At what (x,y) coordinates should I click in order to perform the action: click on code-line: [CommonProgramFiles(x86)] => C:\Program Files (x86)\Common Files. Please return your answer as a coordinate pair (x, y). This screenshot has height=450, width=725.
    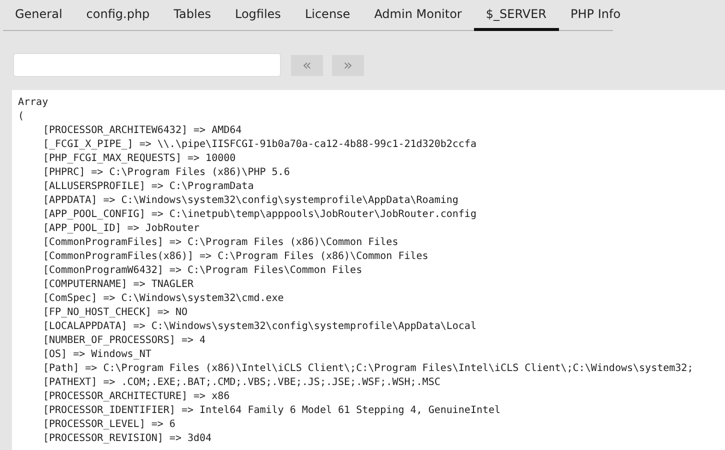
    Looking at the image, I should click on (236, 257).